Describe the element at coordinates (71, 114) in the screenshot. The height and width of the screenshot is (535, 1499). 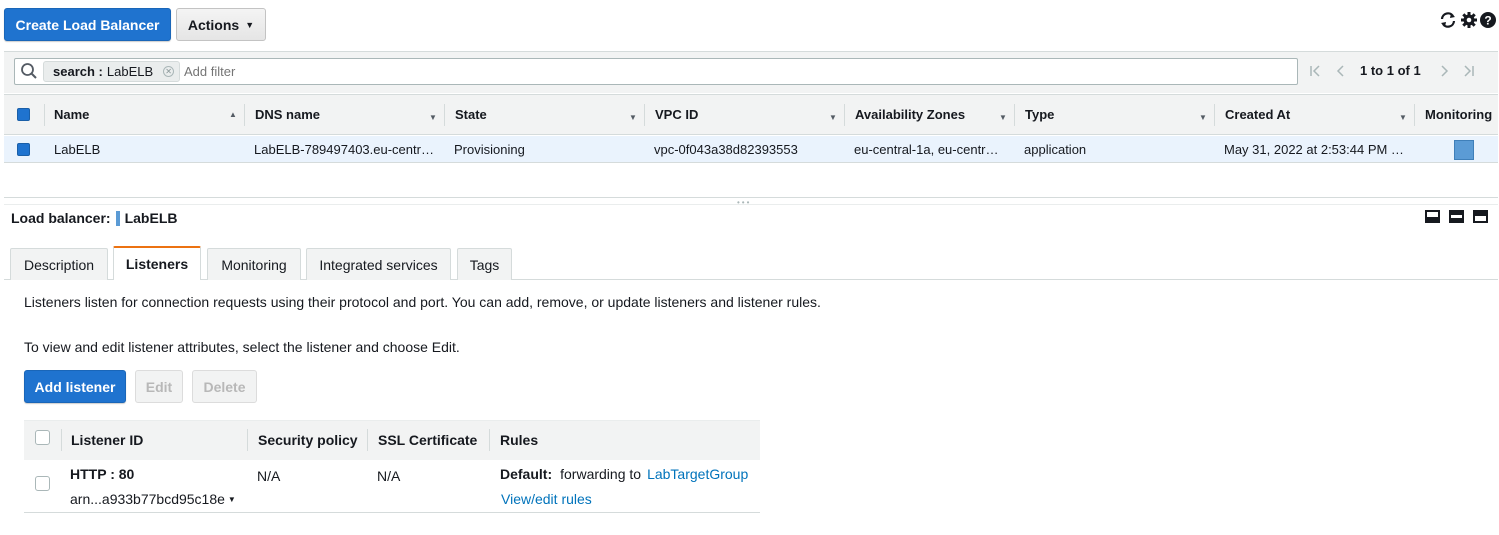
I see `column-header-name: Name` at that location.